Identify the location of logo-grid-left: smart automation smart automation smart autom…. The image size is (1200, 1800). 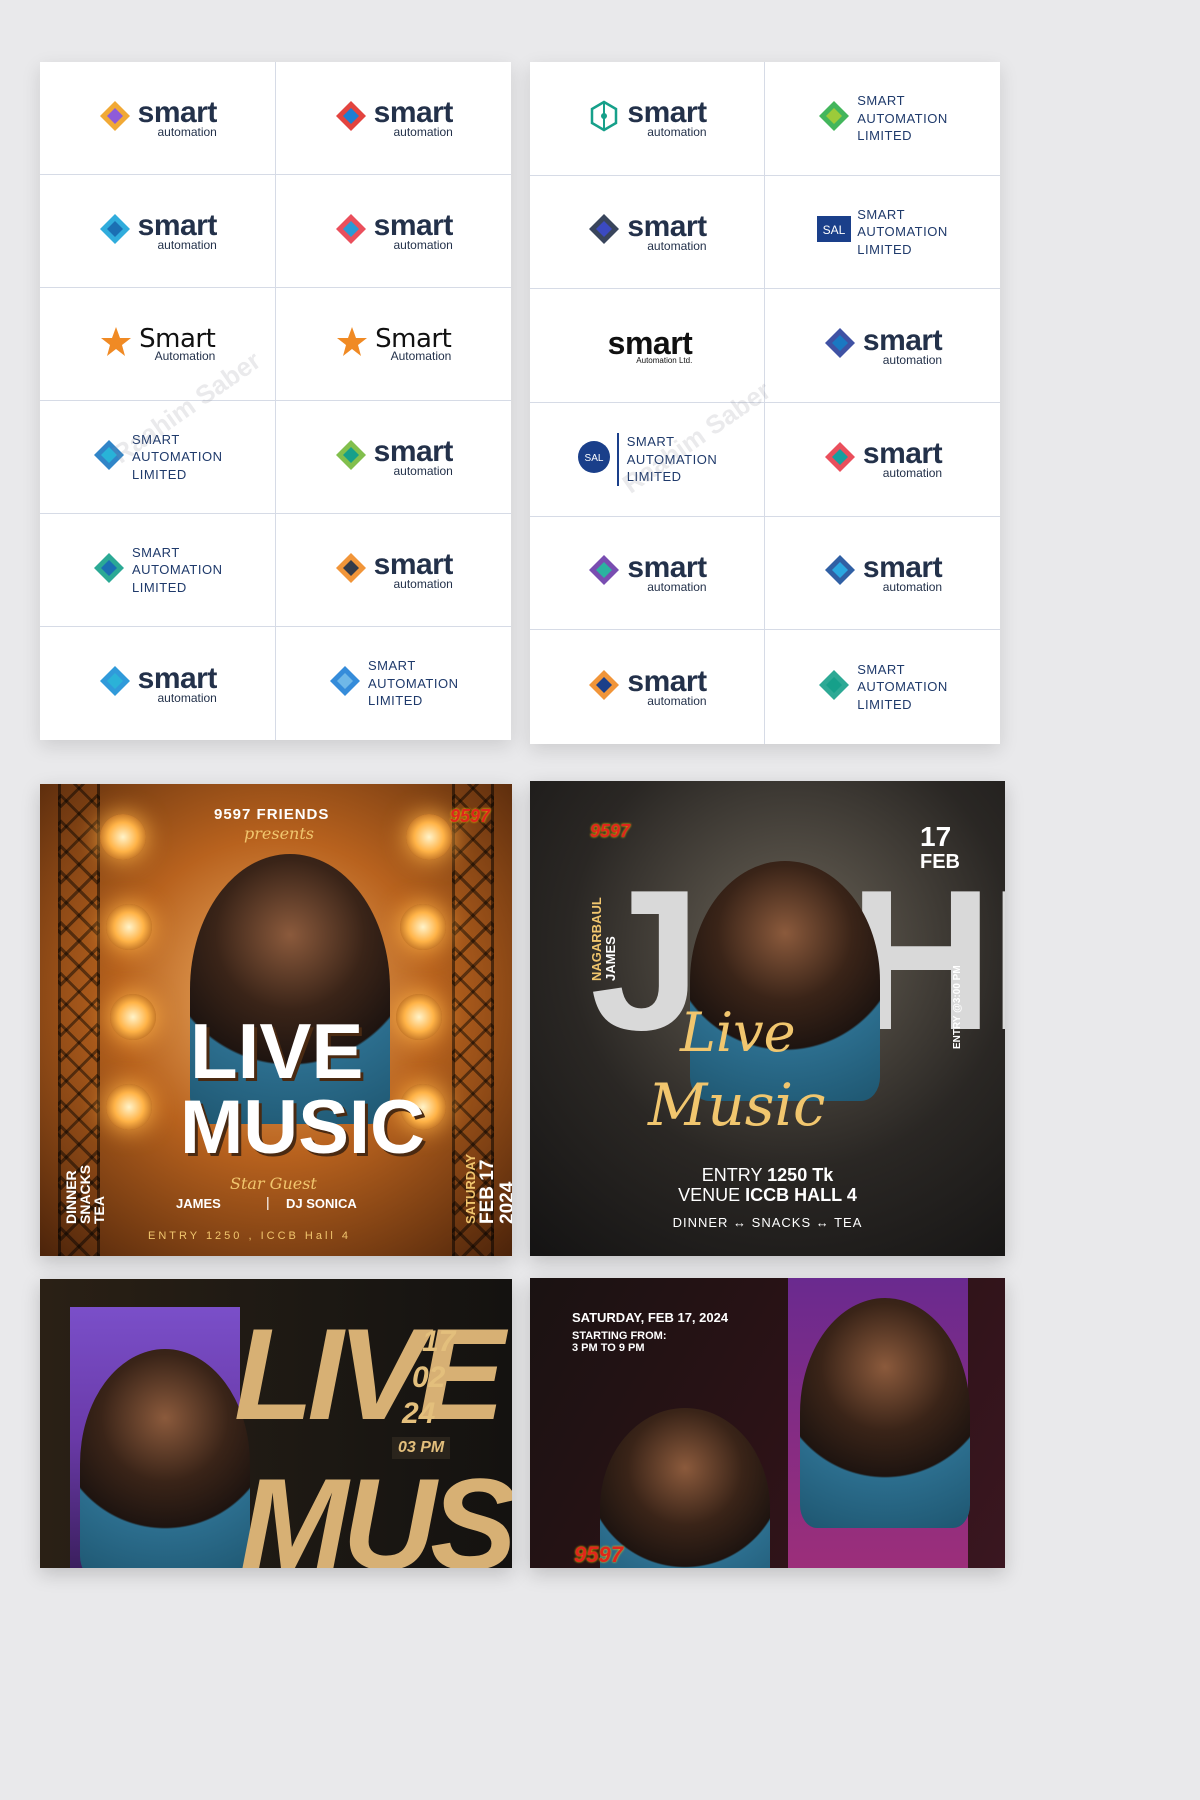
(275, 401).